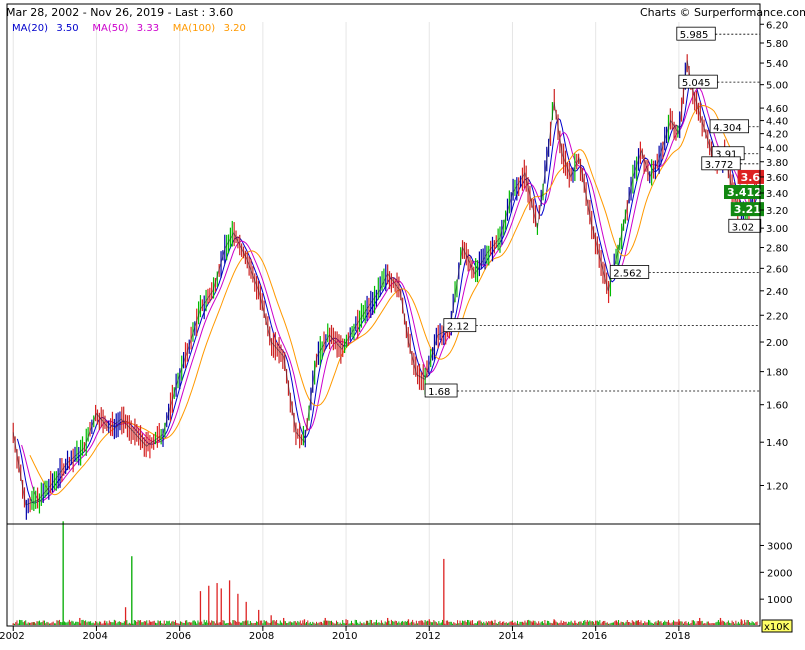  What do you see at coordinates (777, 316) in the screenshot?
I see `y-tick-label: 2.20` at bounding box center [777, 316].